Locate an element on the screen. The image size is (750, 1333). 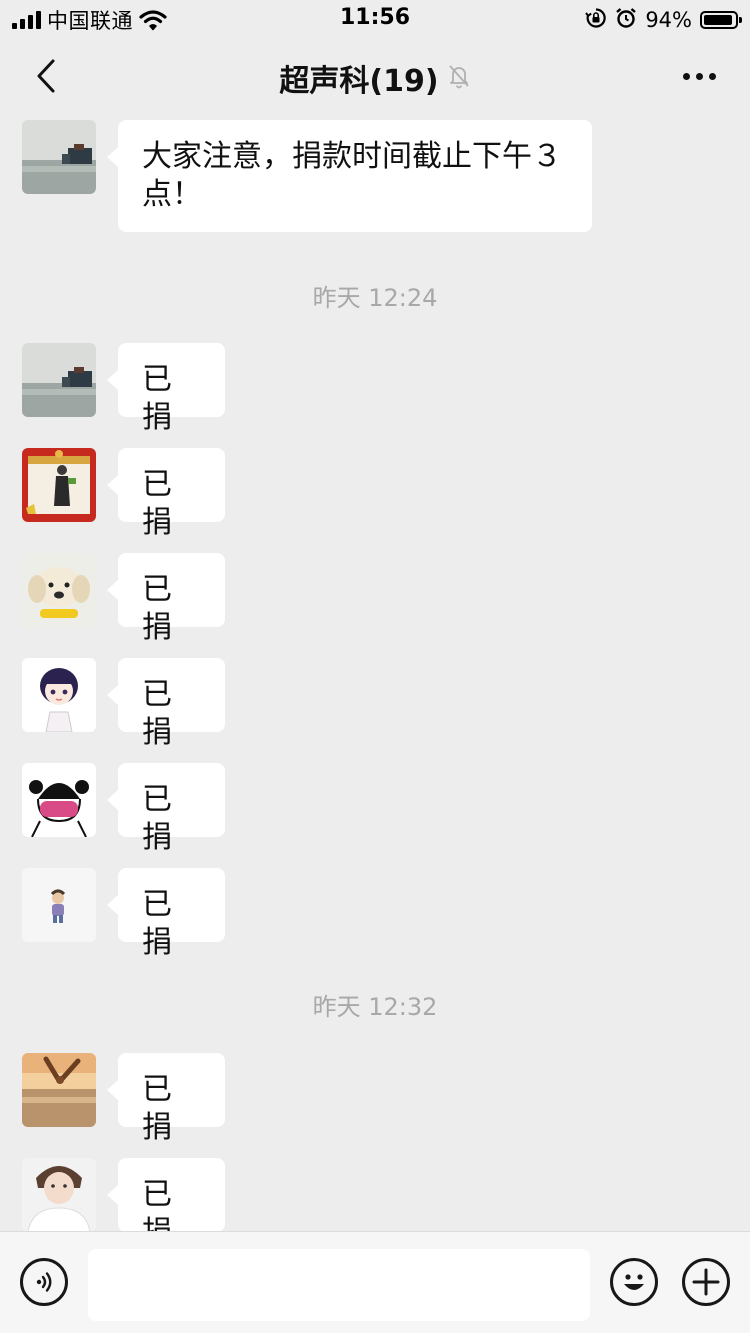
timestamp-label: 昨天 12:24 is located at coordinates (375, 298).